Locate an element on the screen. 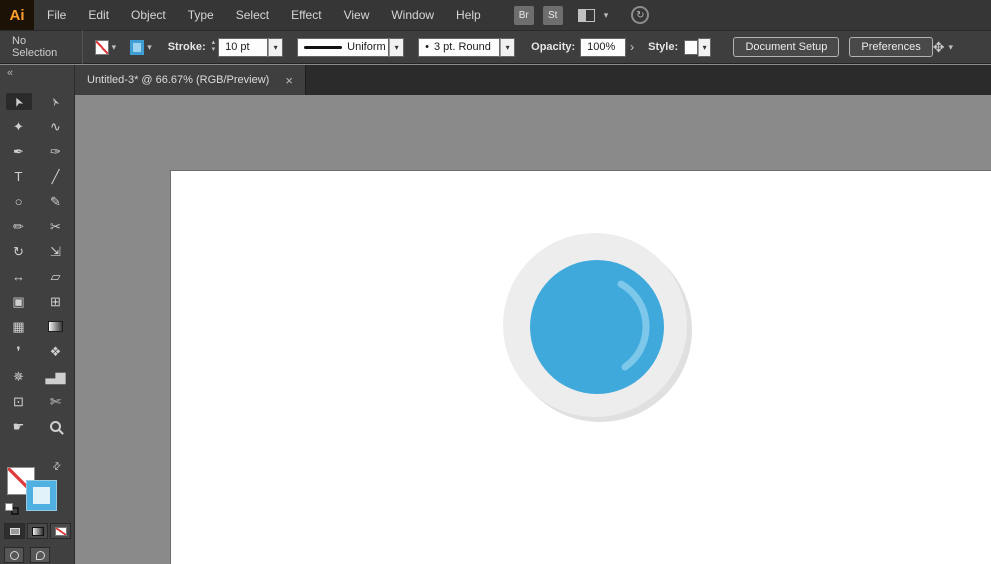 This screenshot has width=991, height=564. zoom-icon is located at coordinates (55, 426).